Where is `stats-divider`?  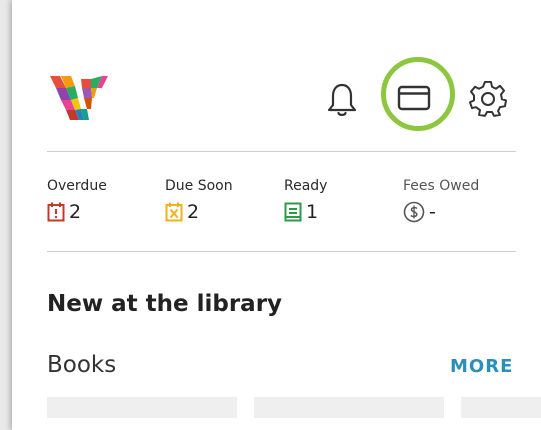 stats-divider is located at coordinates (281, 251).